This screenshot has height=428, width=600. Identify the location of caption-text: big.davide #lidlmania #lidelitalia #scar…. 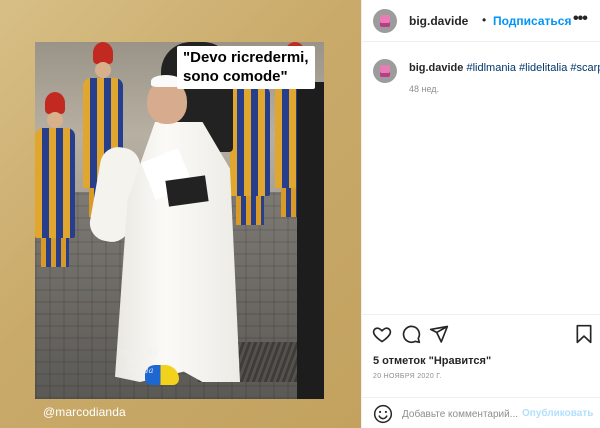
(504, 68).